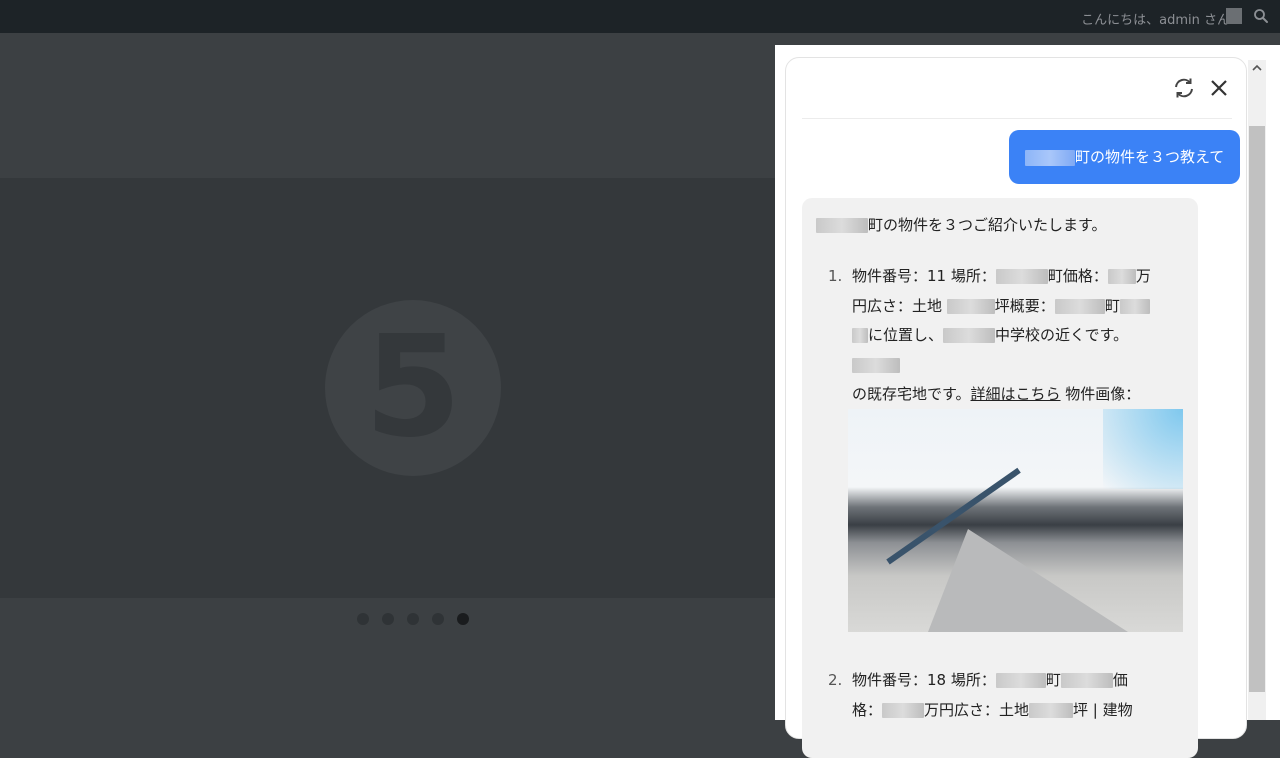 Image resolution: width=1280 pixels, height=758 pixels. I want to click on item-text: 円広さ：土地, so click(897, 305).